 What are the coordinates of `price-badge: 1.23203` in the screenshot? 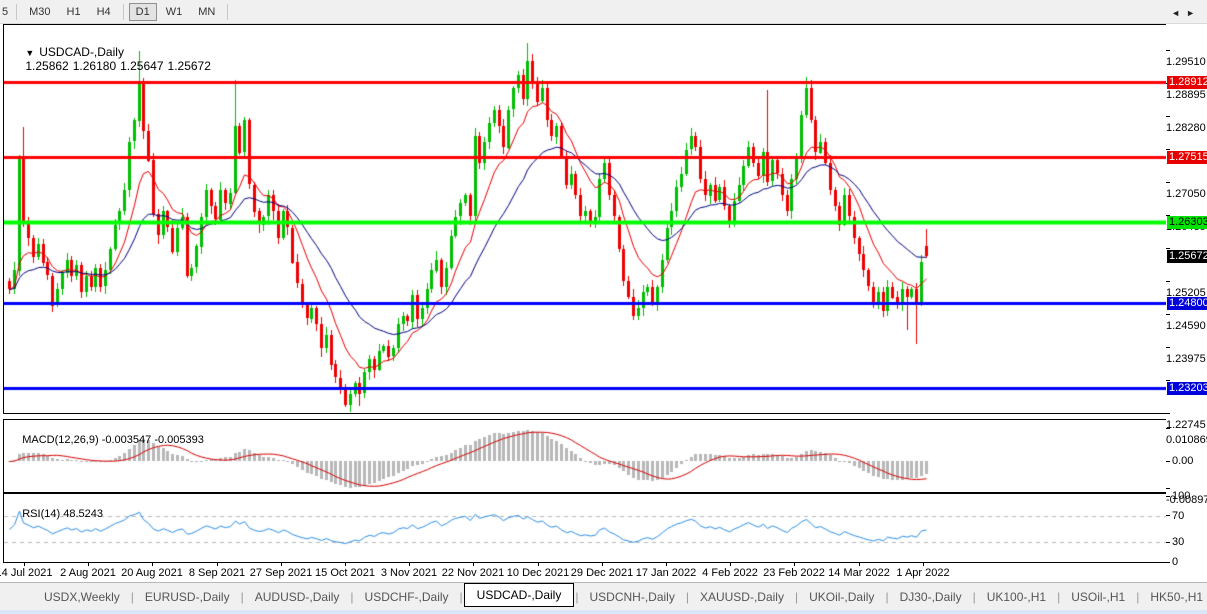 It's located at (1187, 388).